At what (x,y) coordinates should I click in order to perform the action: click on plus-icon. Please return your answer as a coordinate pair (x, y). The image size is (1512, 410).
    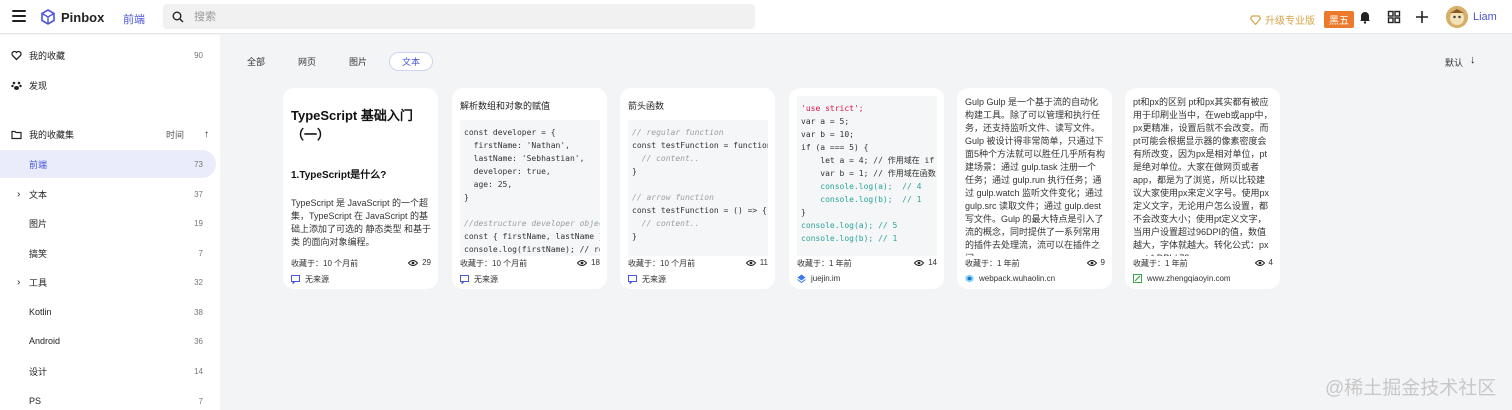
    Looking at the image, I should click on (1422, 17).